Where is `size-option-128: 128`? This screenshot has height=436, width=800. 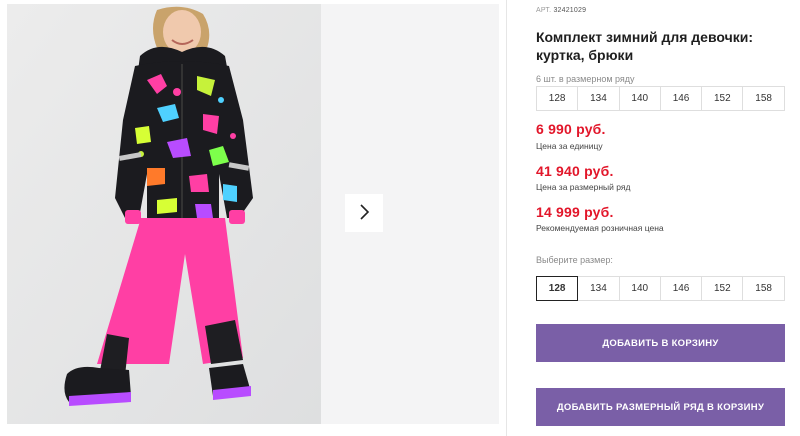
size-option-128: 128 is located at coordinates (557, 288).